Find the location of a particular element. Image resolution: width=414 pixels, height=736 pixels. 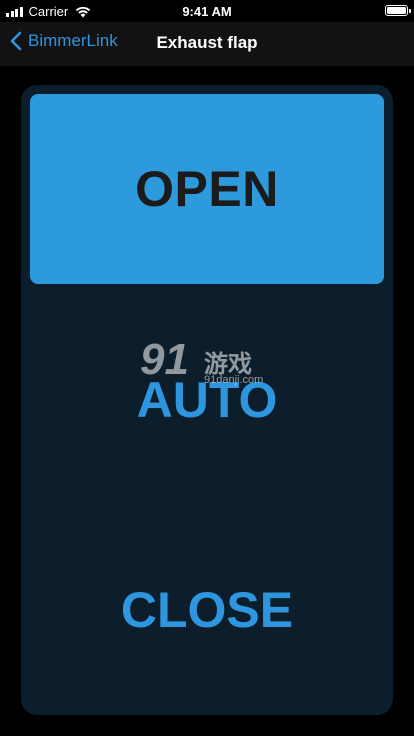

navigation-bar: BimmerLink Exhaust flap is located at coordinates (207, 44).